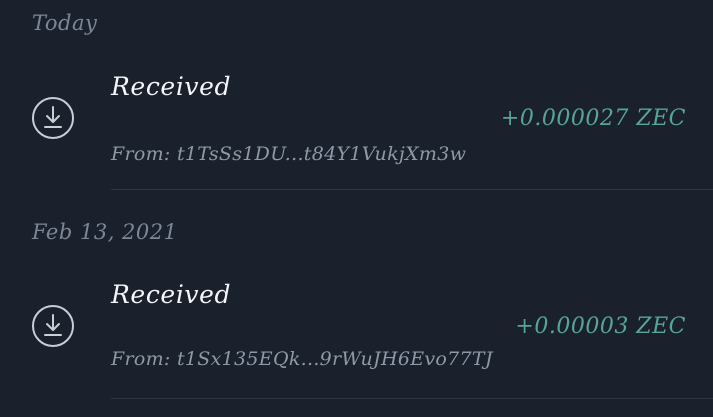 The height and width of the screenshot is (417, 713). What do you see at coordinates (600, 326) in the screenshot?
I see `transaction-amount: +0.00003 ZEC` at bounding box center [600, 326].